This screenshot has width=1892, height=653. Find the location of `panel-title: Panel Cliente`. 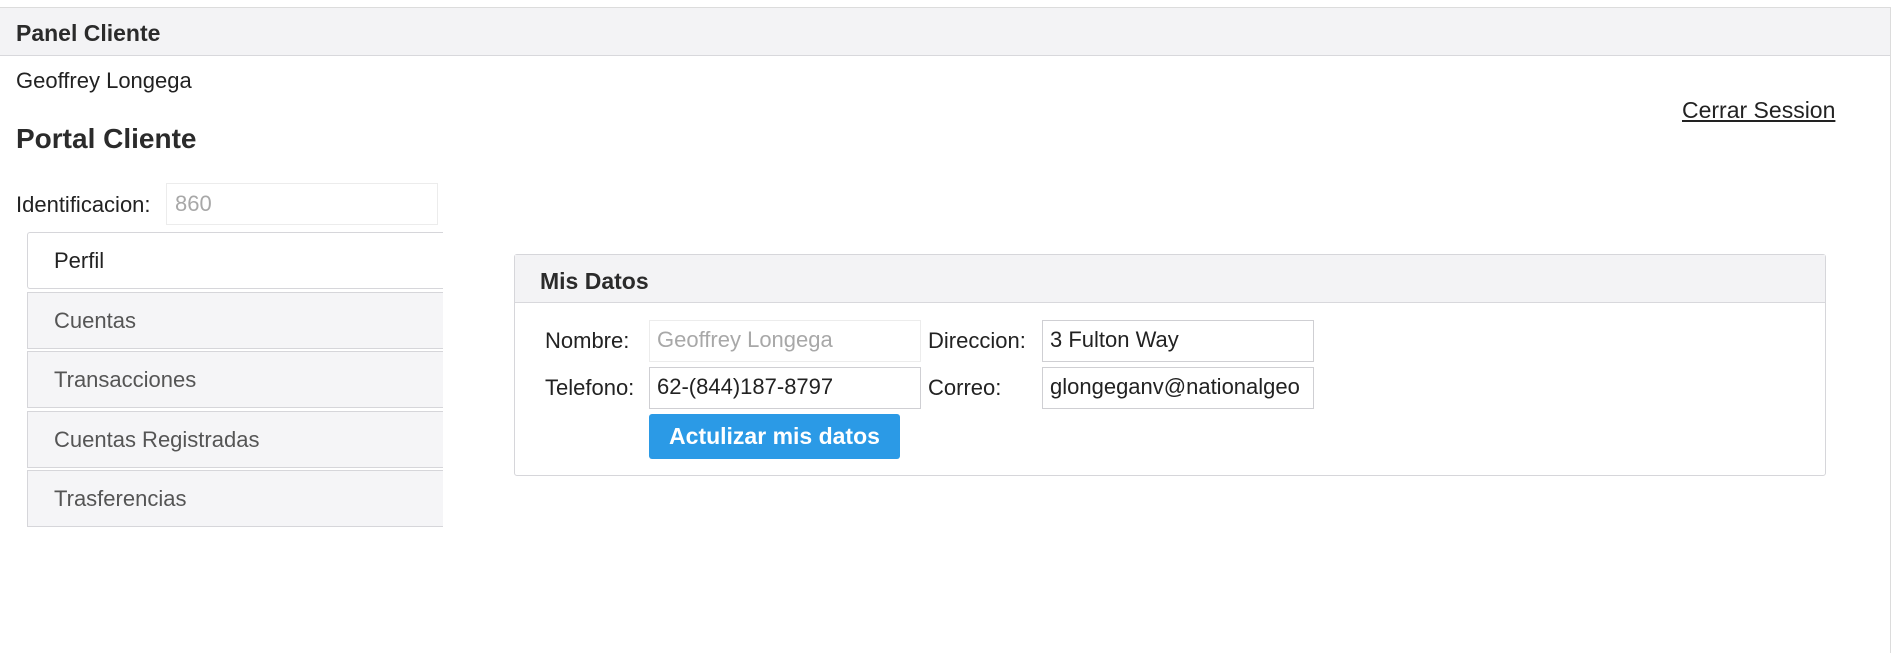

panel-title: Panel Cliente is located at coordinates (88, 33).